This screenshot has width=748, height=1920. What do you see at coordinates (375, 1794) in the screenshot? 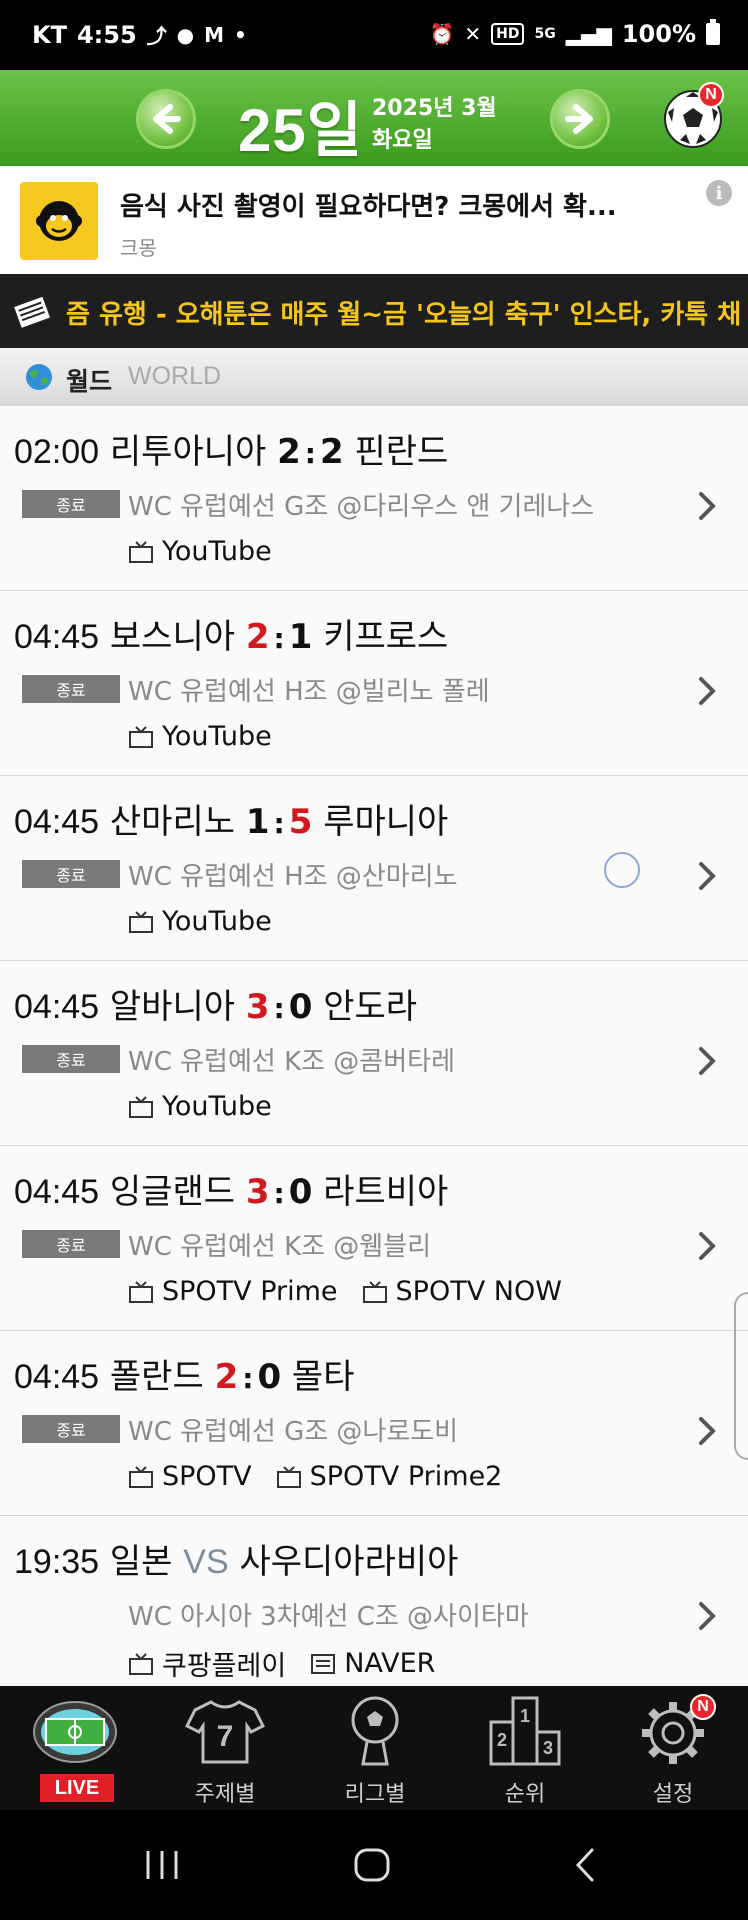
I see `nav-league-label: 리그별` at bounding box center [375, 1794].